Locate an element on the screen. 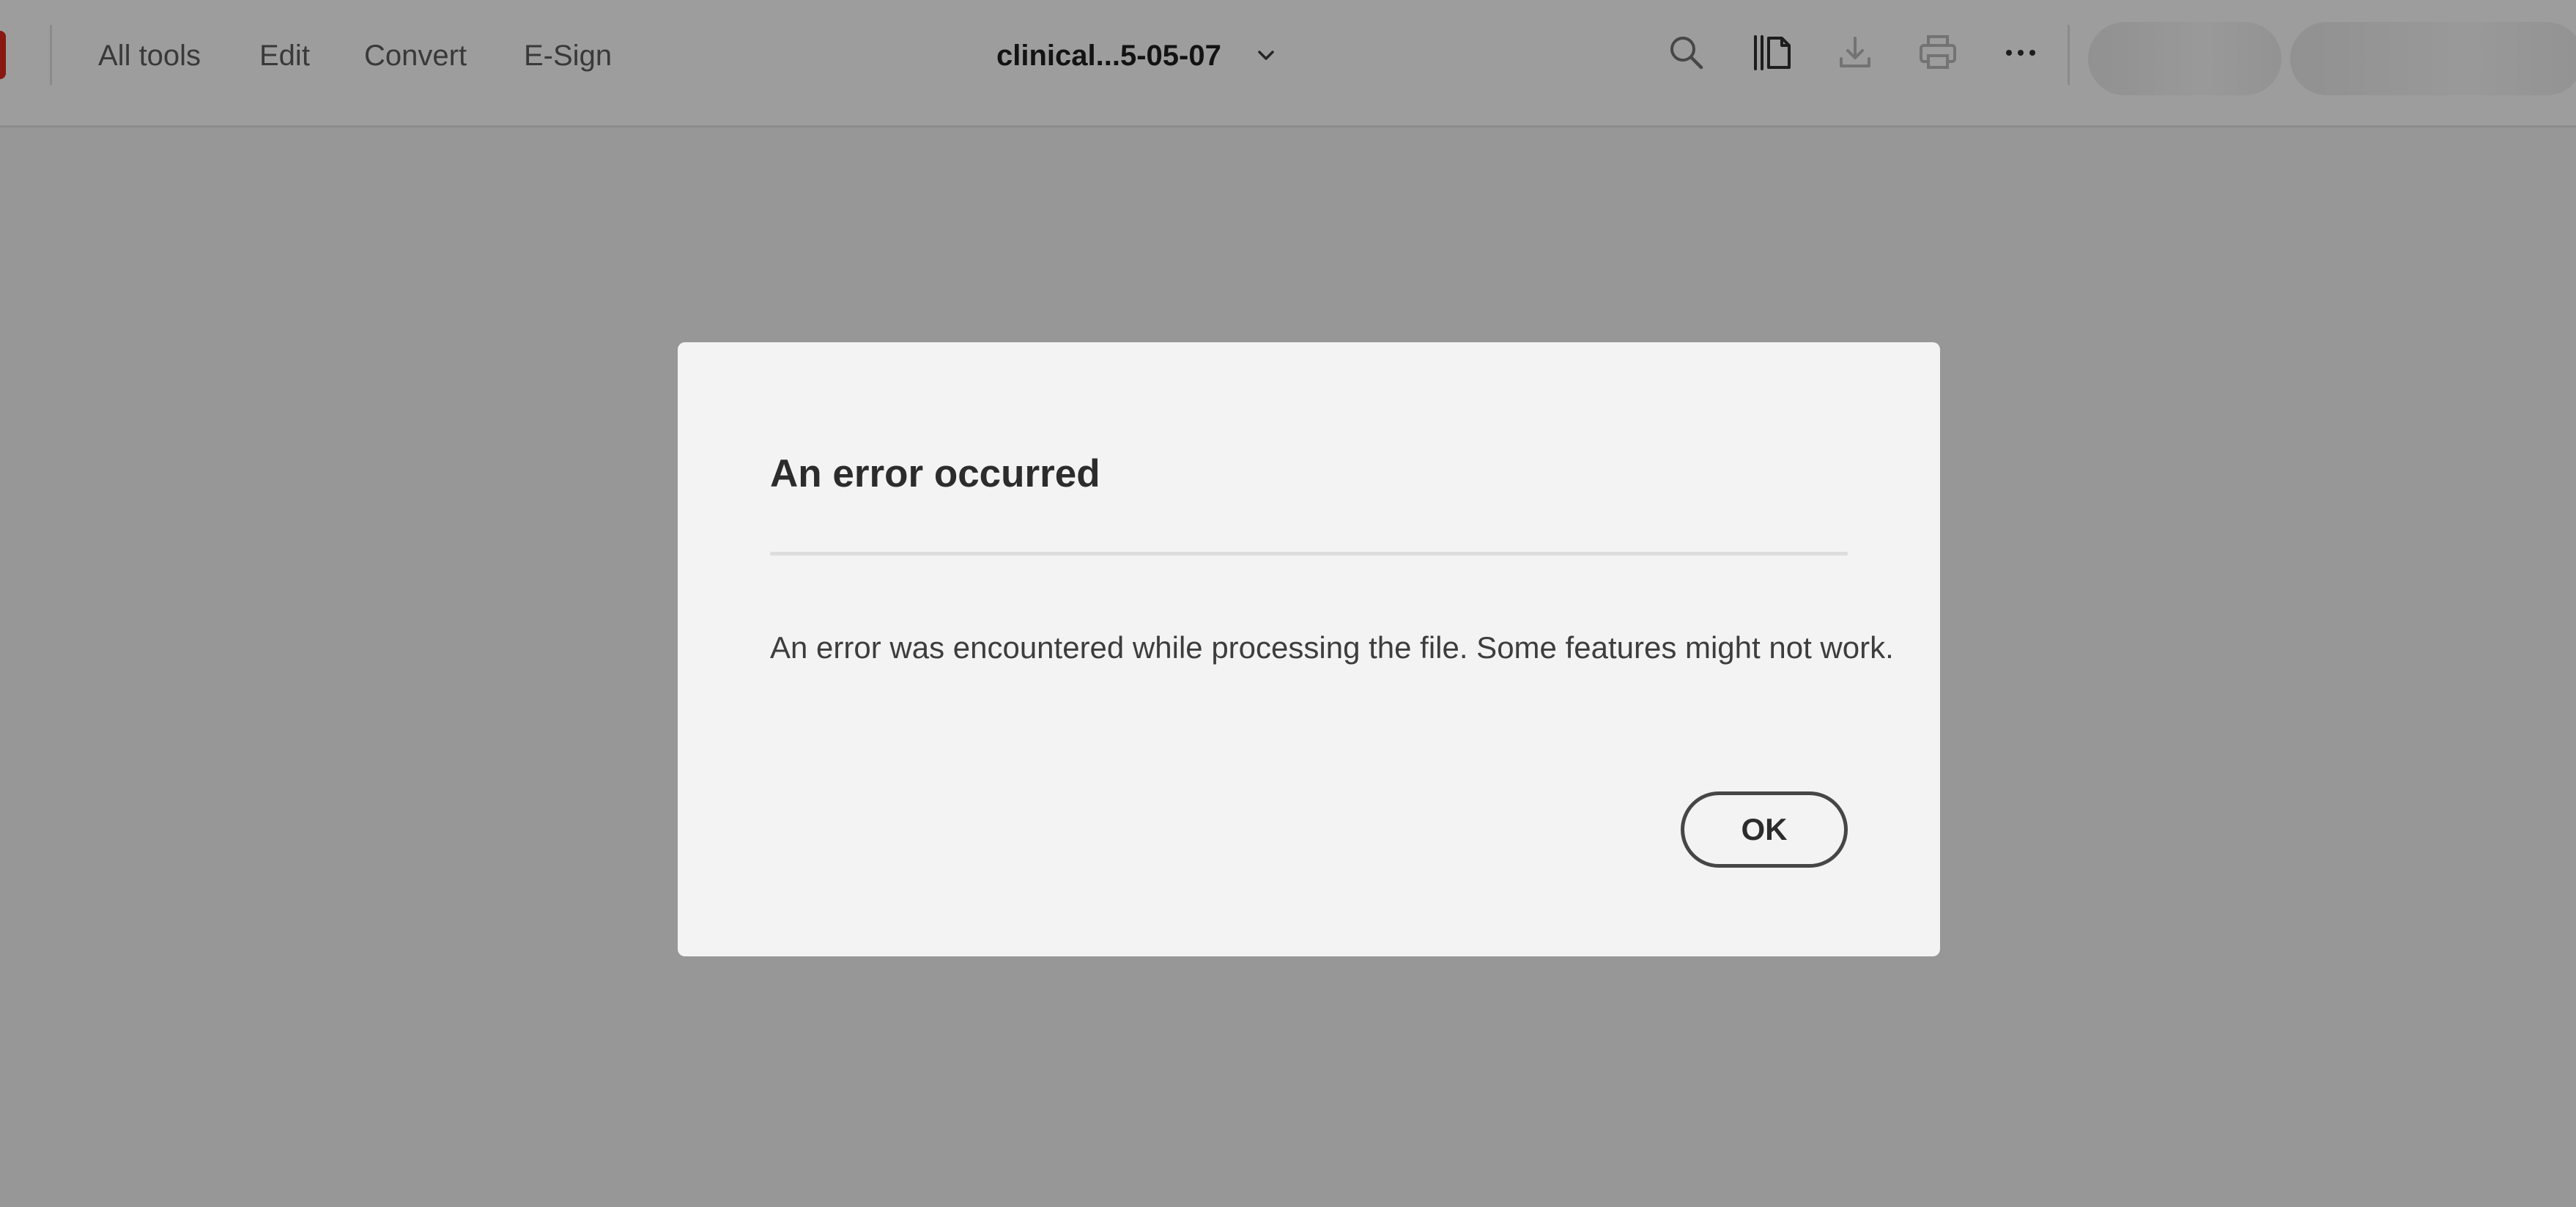 The image size is (2576, 1207). dialog-divider is located at coordinates (1309, 553).